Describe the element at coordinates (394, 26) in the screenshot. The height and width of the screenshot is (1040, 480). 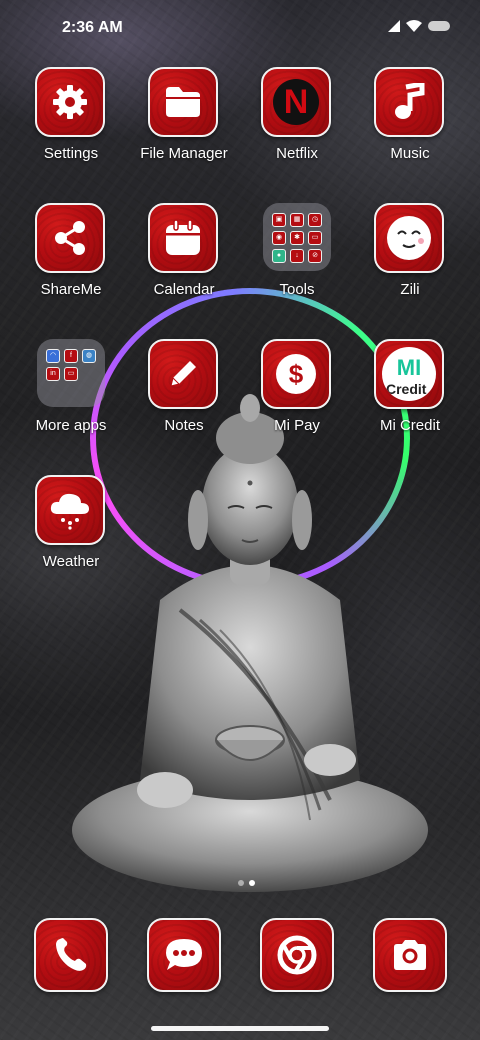
I see `cellular-signal-icon` at that location.